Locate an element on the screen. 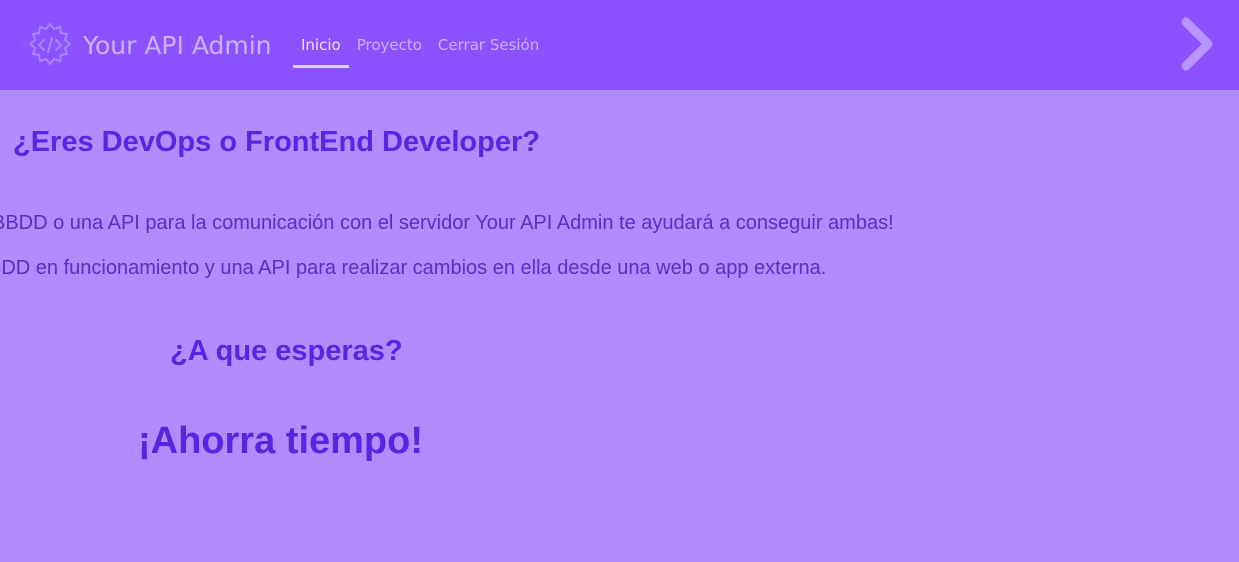  brand-link: Your API Admin is located at coordinates (149, 45).